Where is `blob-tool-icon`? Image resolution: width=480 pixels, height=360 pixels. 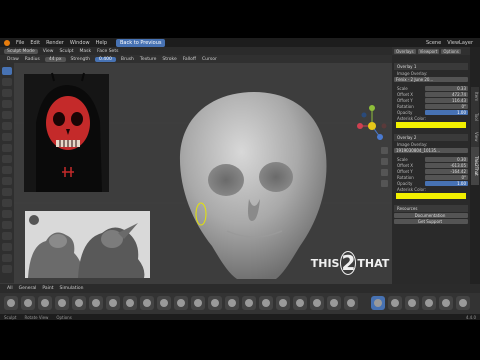
blob-tool-icon is located at coordinates (7, 137).